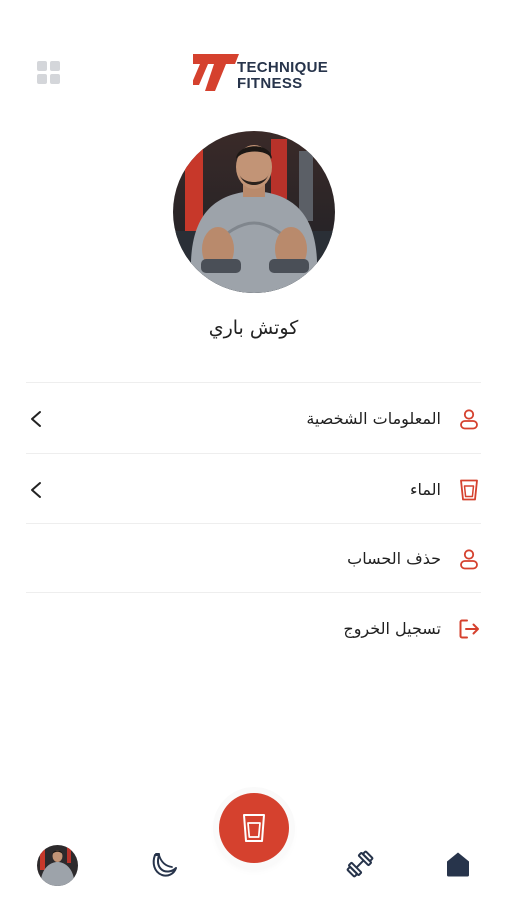 The image size is (507, 900). What do you see at coordinates (360, 864) in the screenshot?
I see `dumbbell-icon` at bounding box center [360, 864].